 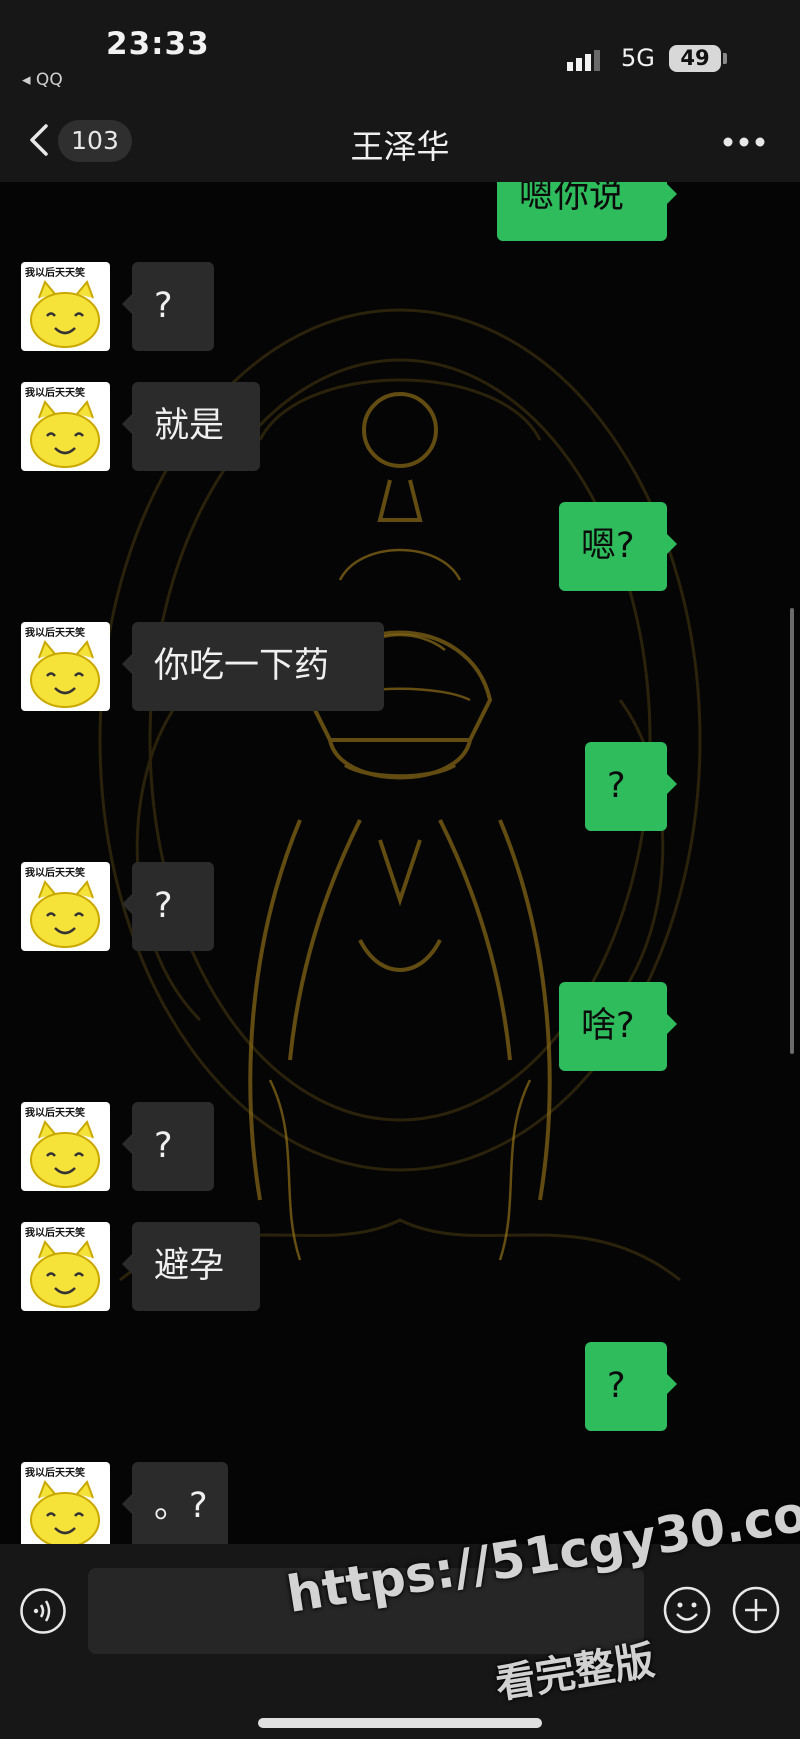 I want to click on message-bubble-outgoing: 嗯你说, so click(x=587, y=211).